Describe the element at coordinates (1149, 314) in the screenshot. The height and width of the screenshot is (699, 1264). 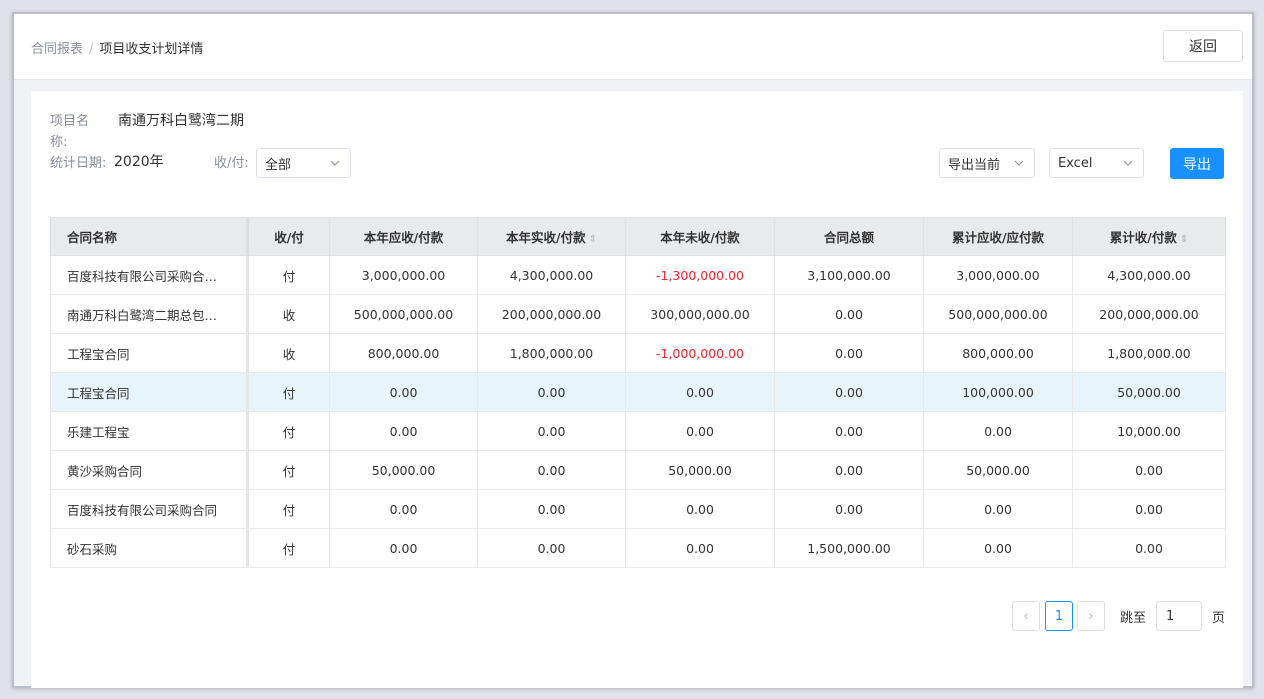
I see `cell-cumulative-received: 200,000,000.00` at that location.